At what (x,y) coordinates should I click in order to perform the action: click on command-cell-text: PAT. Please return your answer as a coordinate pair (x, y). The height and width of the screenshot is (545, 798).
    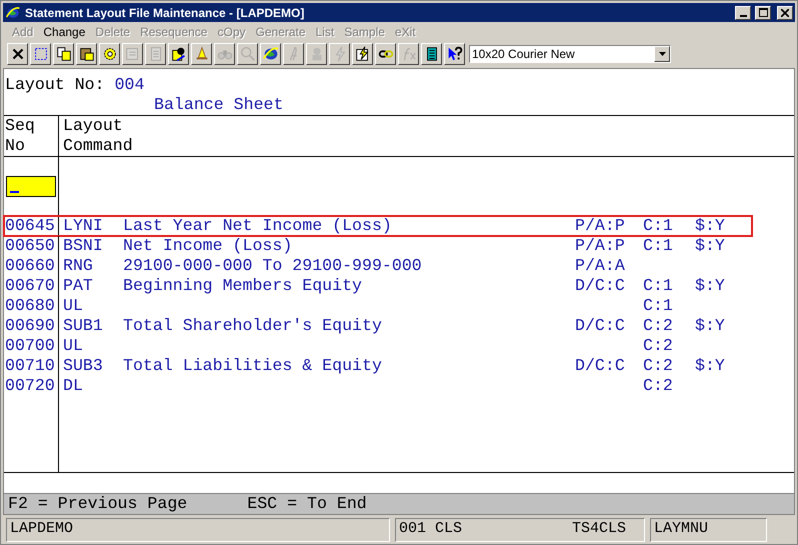
    Looking at the image, I should click on (78, 286).